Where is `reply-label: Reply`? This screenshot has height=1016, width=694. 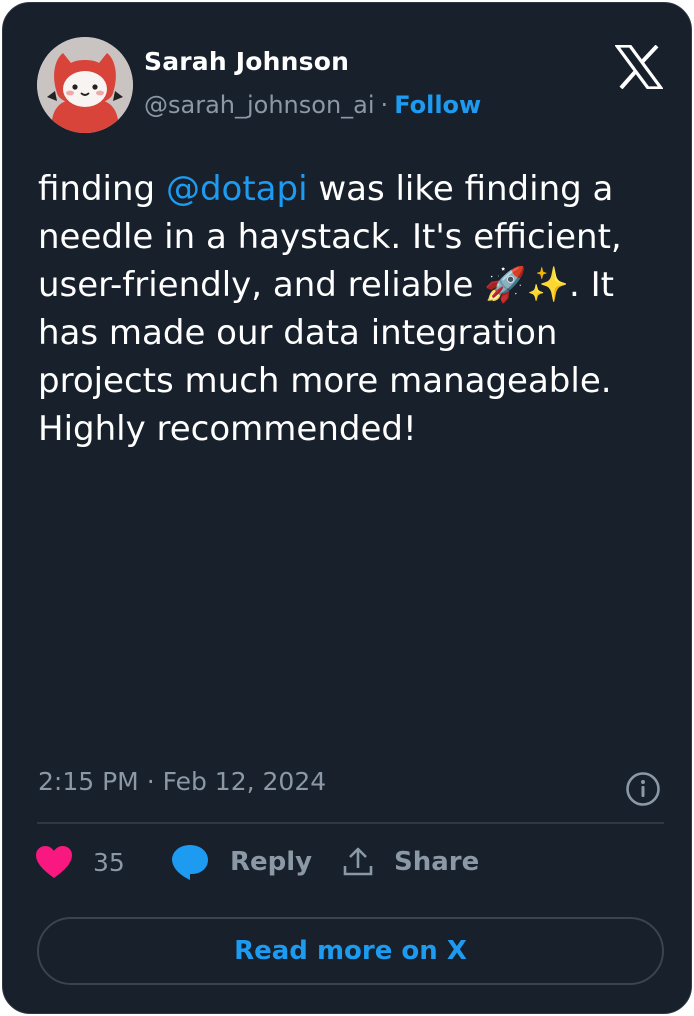
reply-label: Reply is located at coordinates (271, 862).